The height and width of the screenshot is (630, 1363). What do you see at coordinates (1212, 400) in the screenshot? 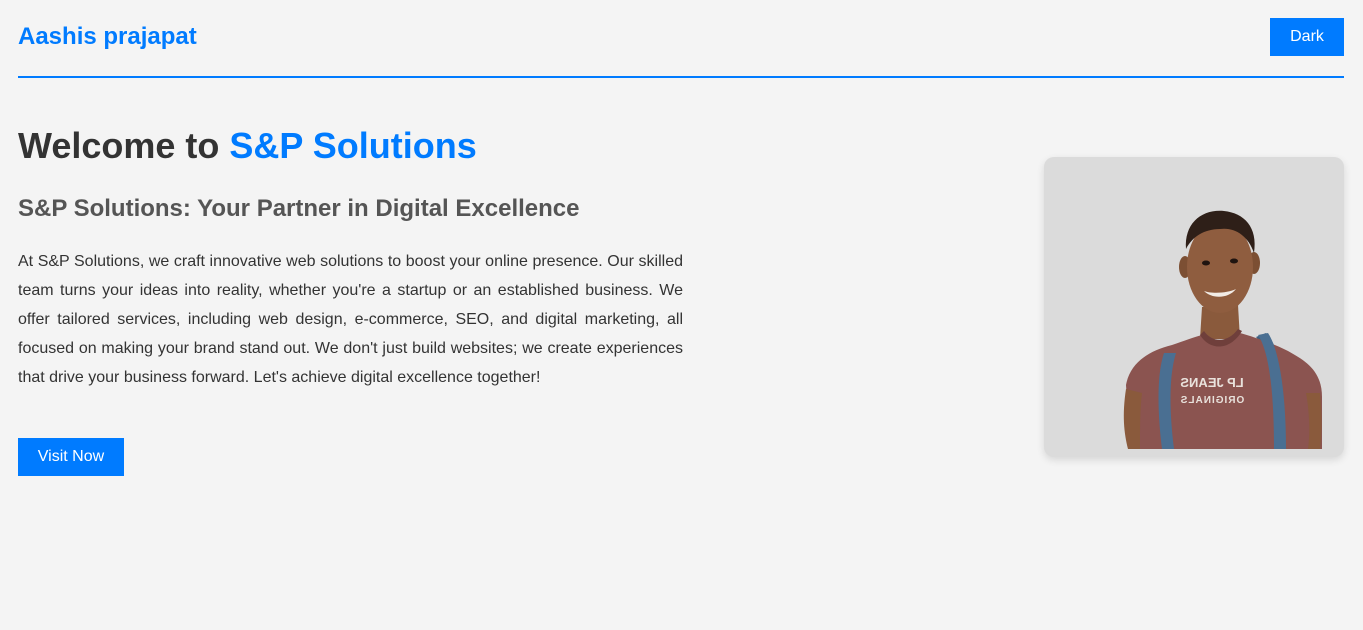
I see `shirt-print-line2: ORIGINALS` at bounding box center [1212, 400].